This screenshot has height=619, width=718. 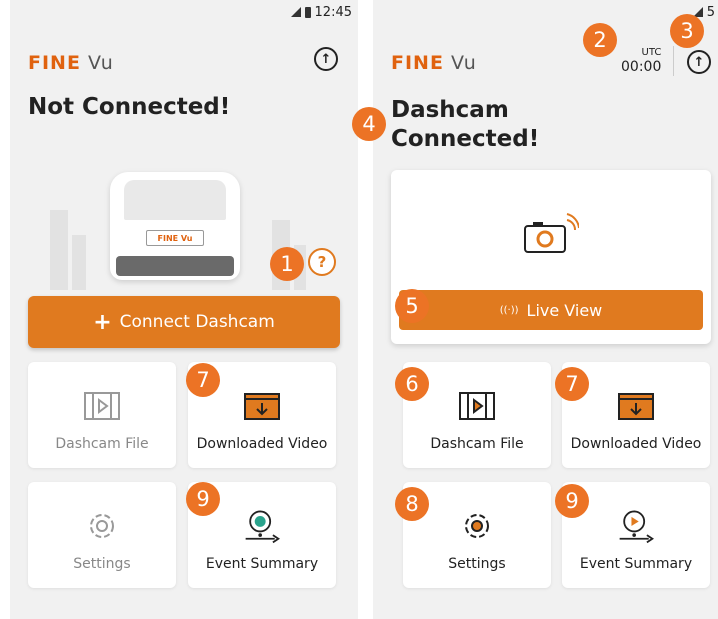 What do you see at coordinates (564, 310) in the screenshot?
I see `live-view-label: Live View` at bounding box center [564, 310].